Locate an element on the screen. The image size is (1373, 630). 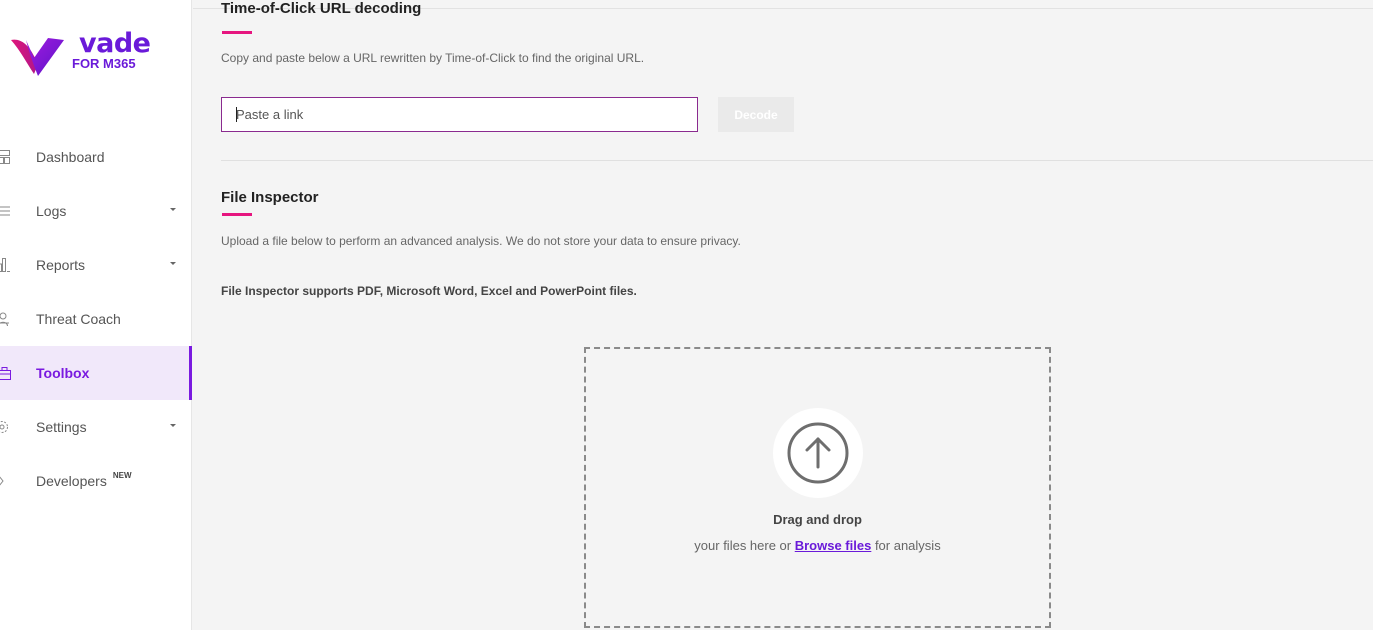
brand-name: vade is located at coordinates (115, 43).